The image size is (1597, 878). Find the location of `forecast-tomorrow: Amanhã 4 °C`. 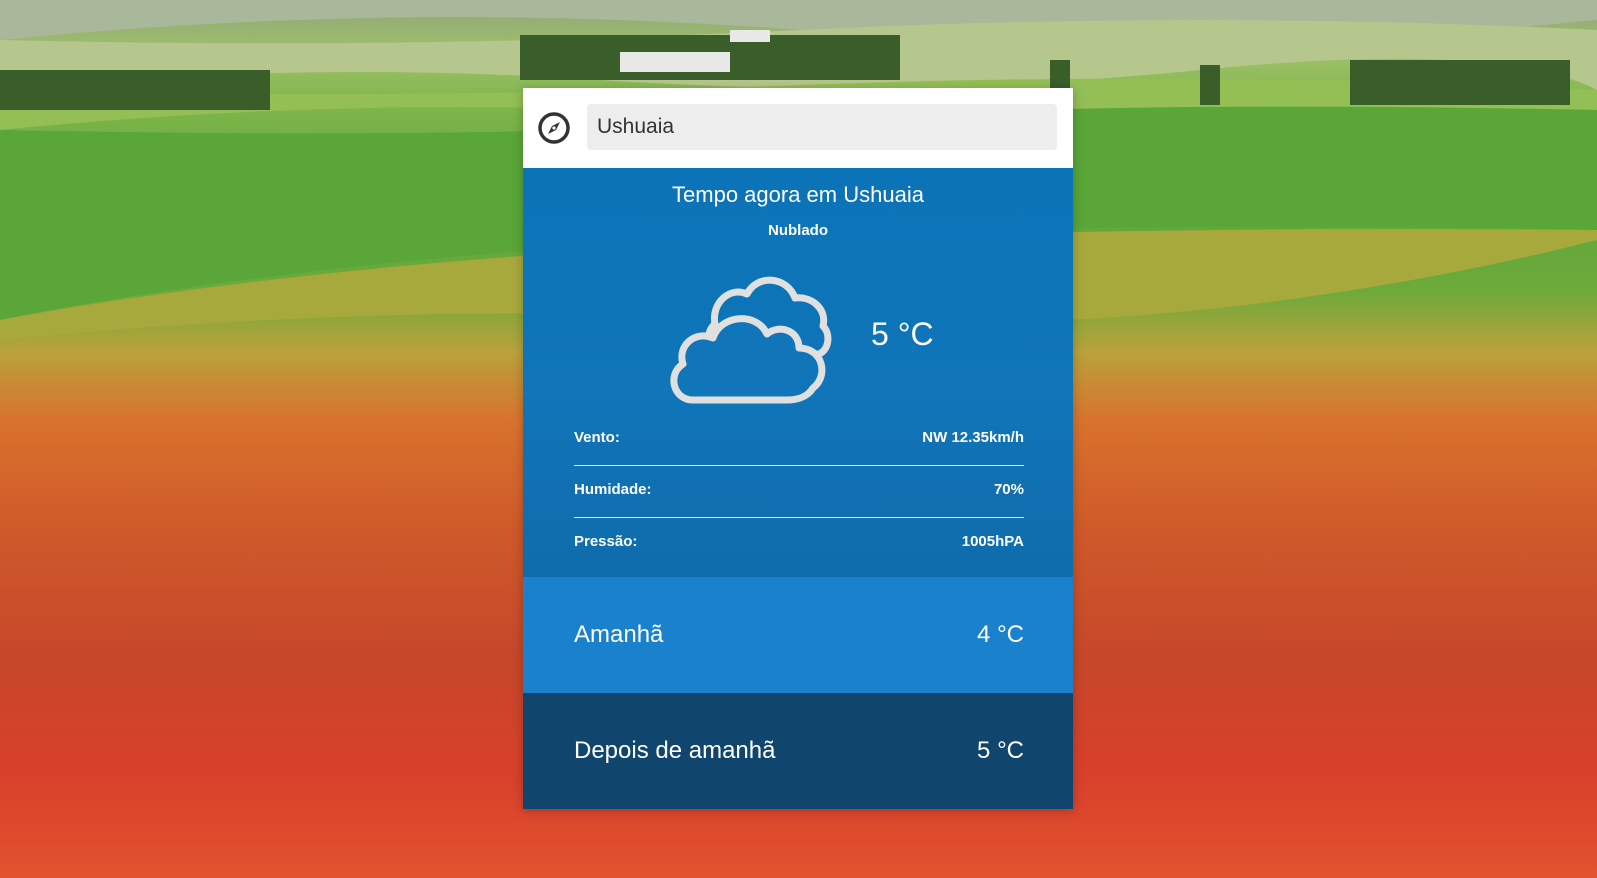

forecast-tomorrow: Amanhã 4 °C is located at coordinates (798, 635).